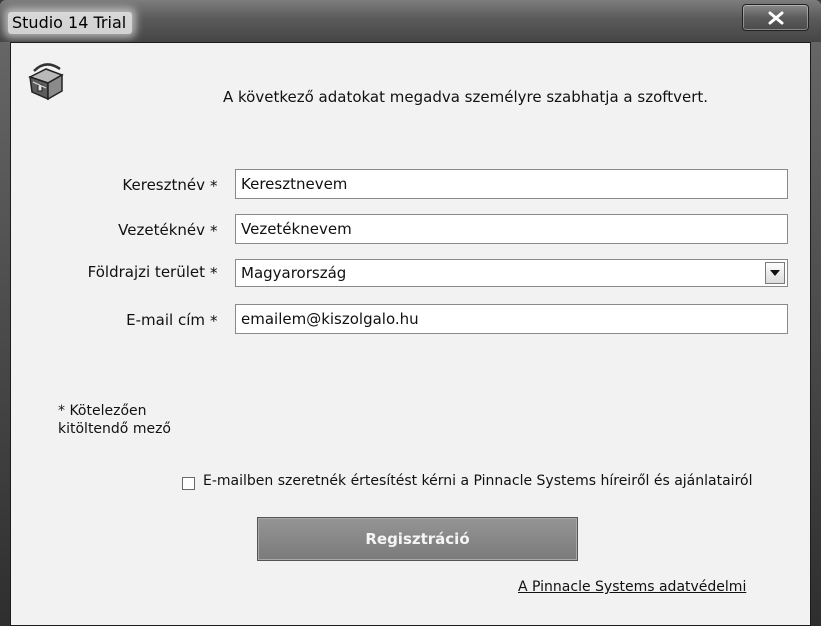 Image resolution: width=821 pixels, height=626 pixels. I want to click on email-input, so click(511, 319).